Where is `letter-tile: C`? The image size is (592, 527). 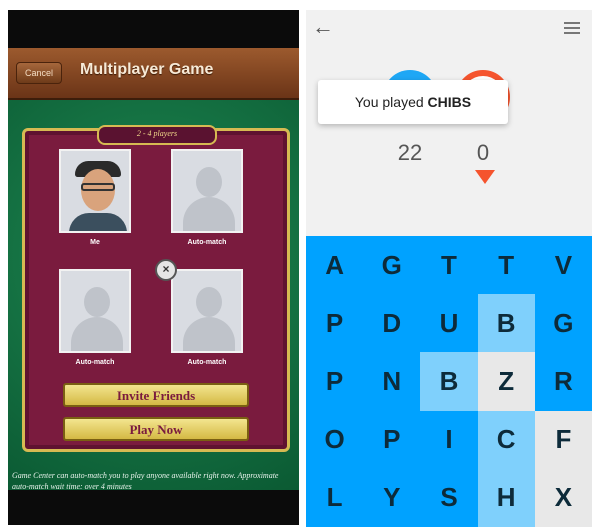 letter-tile: C is located at coordinates (506, 439).